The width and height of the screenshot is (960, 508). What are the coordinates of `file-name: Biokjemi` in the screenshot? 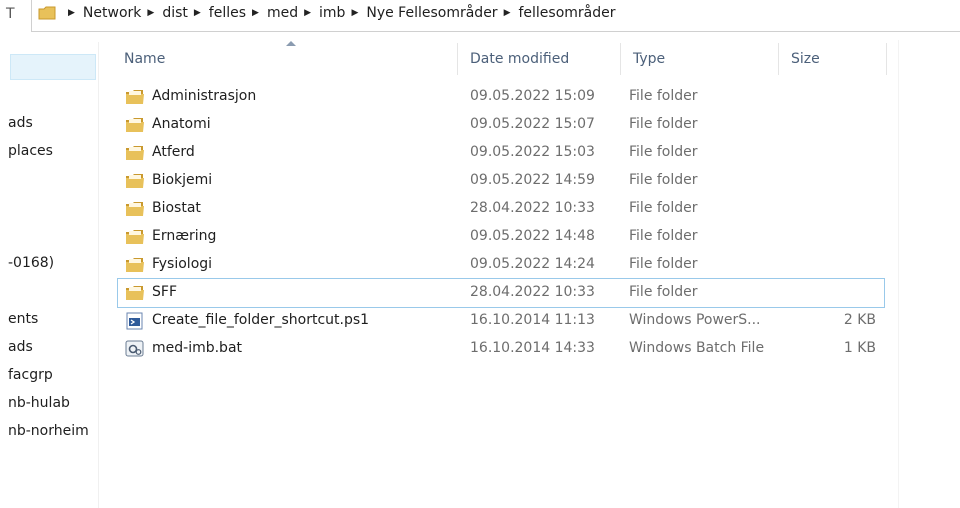 It's located at (182, 180).